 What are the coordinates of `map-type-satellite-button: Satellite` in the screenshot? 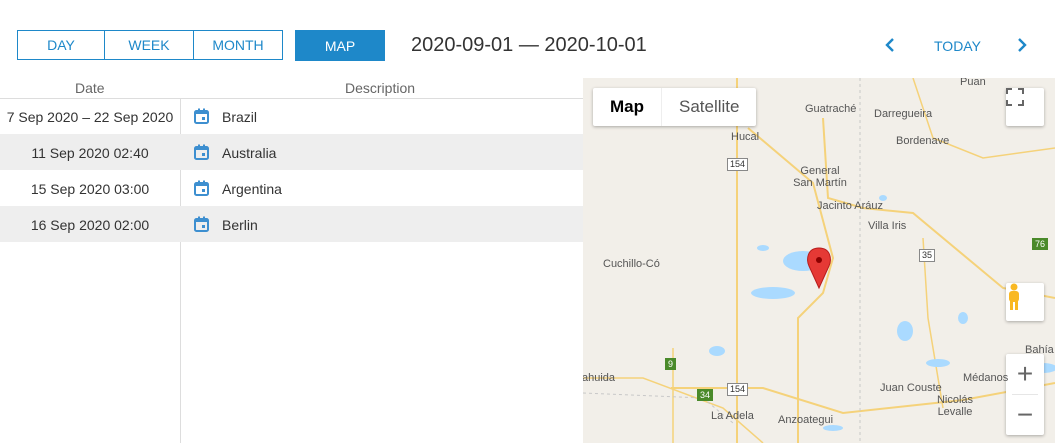 It's located at (708, 107).